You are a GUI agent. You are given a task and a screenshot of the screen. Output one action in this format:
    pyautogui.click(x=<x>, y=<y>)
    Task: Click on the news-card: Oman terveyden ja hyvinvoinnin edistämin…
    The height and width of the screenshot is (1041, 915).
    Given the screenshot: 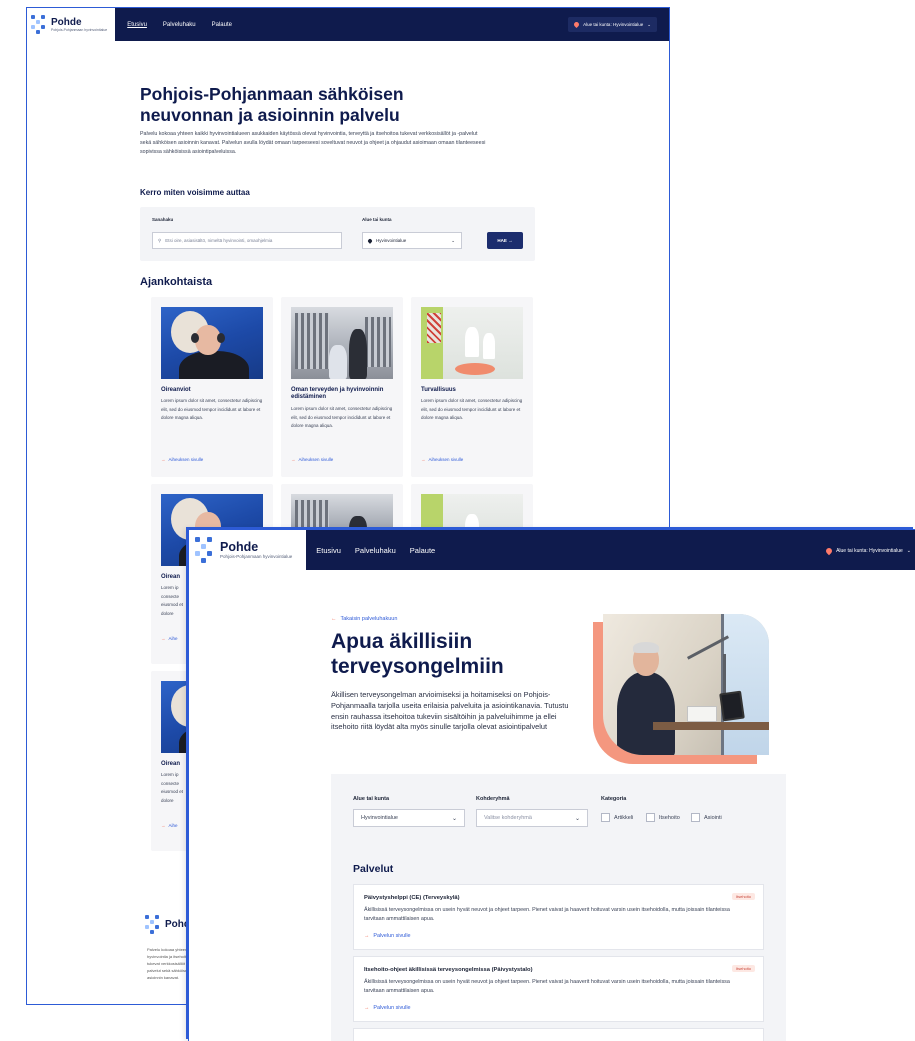 What is the action you would take?
    pyautogui.click(x=342, y=387)
    